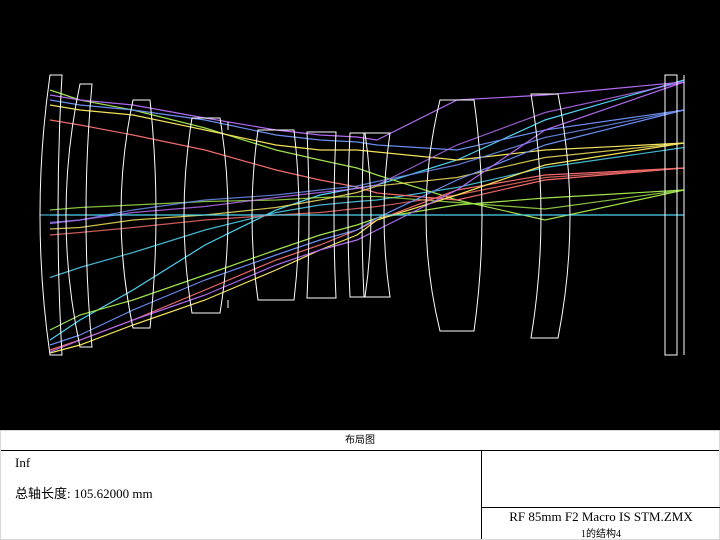 This screenshot has height=540, width=720. What do you see at coordinates (84, 493) in the screenshot?
I see `total-axial-length: 总轴长度: 105.62000 mm` at bounding box center [84, 493].